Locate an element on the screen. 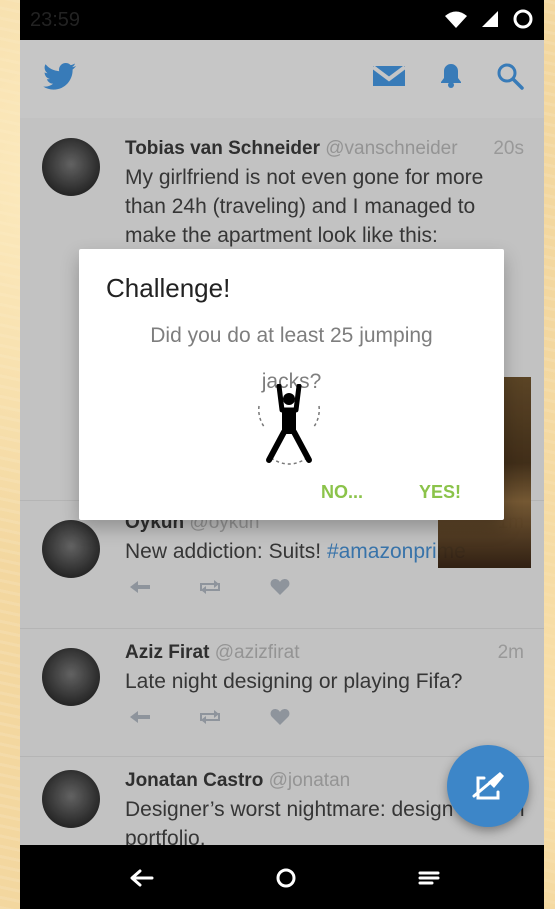 The height and width of the screenshot is (909, 555). dialog-message-line1: Did you do at least 25 jumping is located at coordinates (291, 335).